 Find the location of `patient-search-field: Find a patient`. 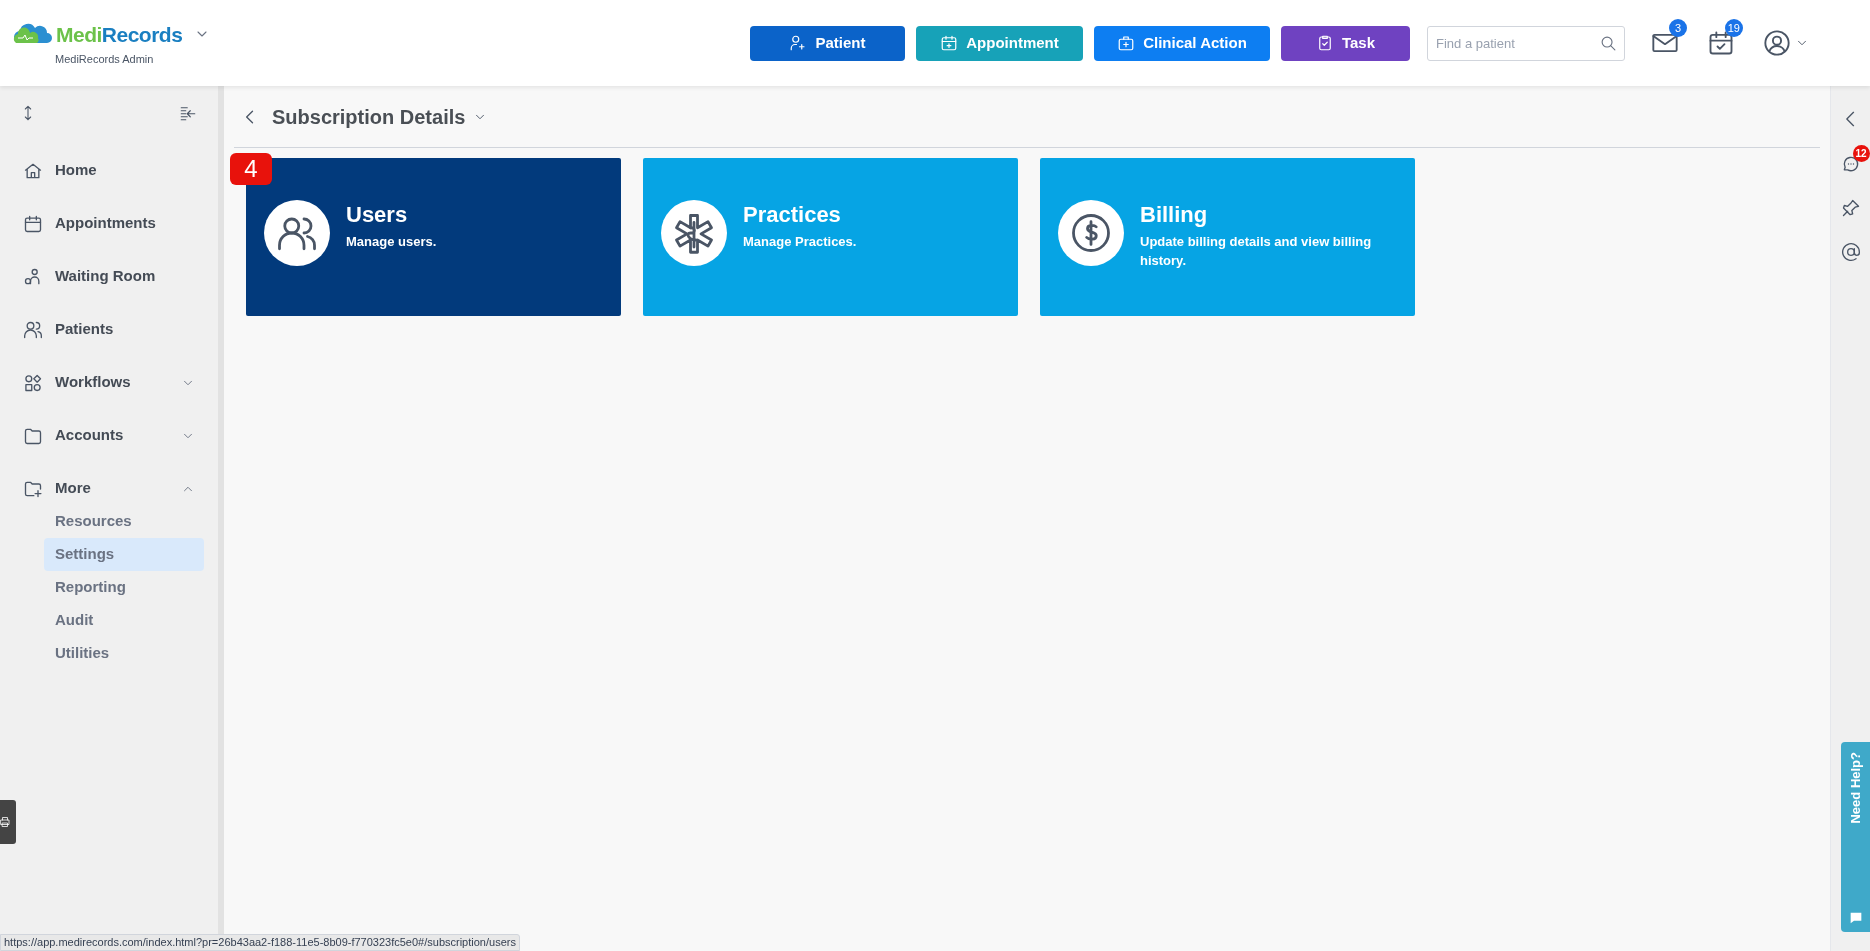

patient-search-field: Find a patient is located at coordinates (1526, 43).